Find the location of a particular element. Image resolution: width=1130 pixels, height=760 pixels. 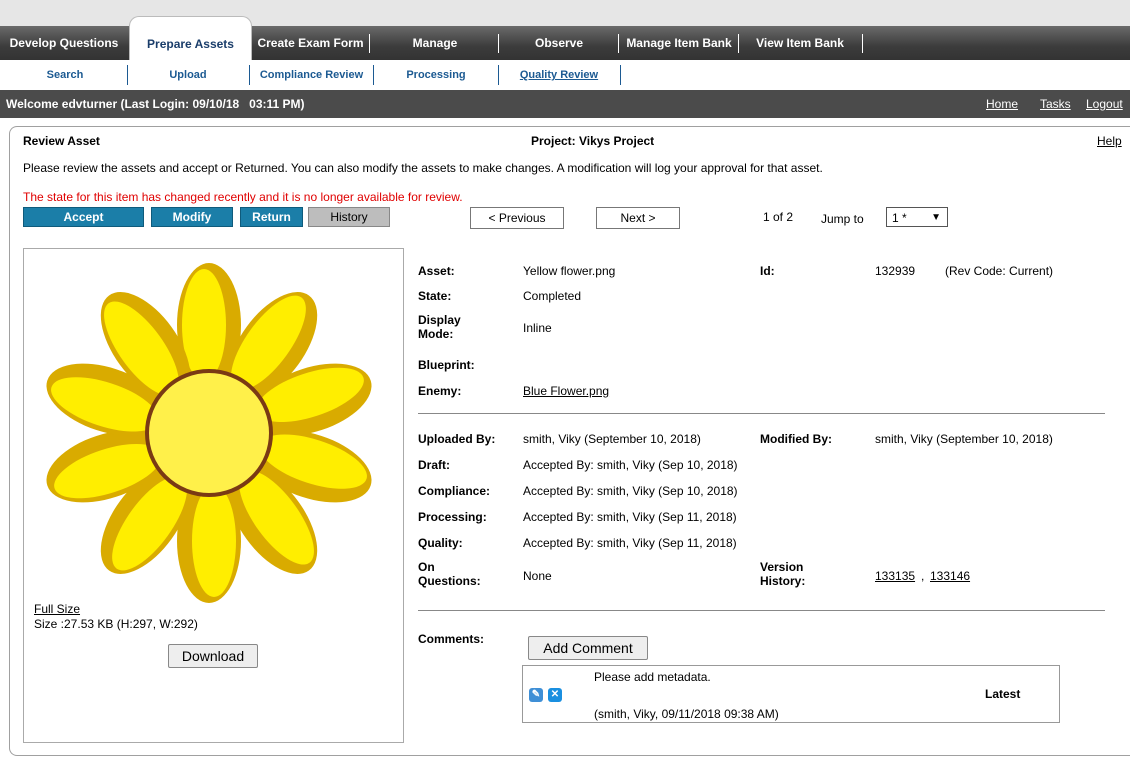

download-button: Download is located at coordinates (213, 656).